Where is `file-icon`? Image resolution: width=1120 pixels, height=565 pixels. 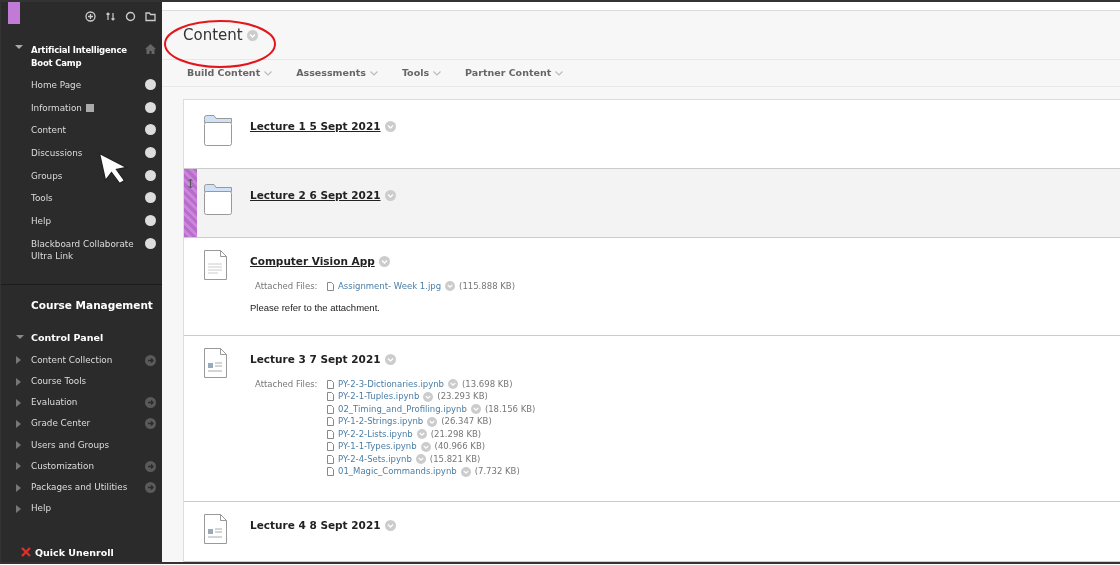
file-icon is located at coordinates (330, 286).